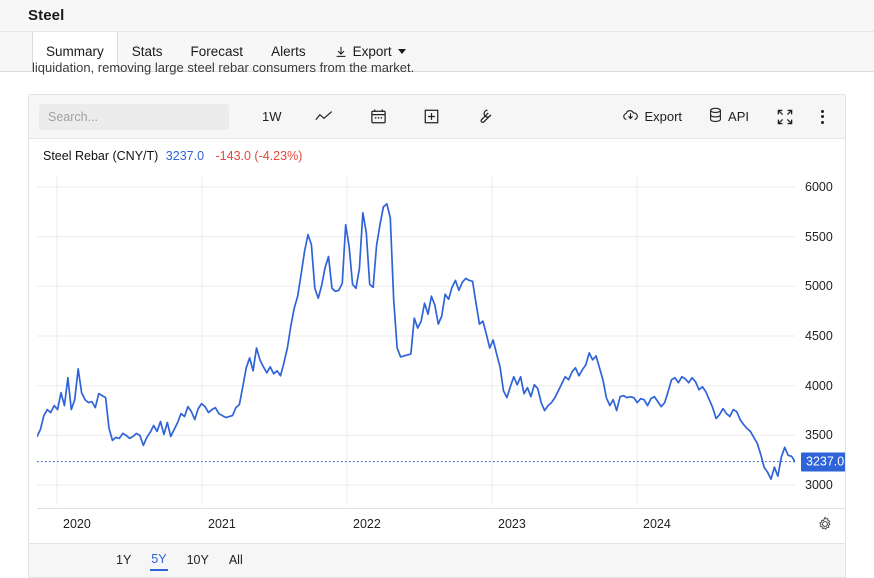 This screenshot has width=874, height=578. I want to click on kebab-menu-icon, so click(822, 117).